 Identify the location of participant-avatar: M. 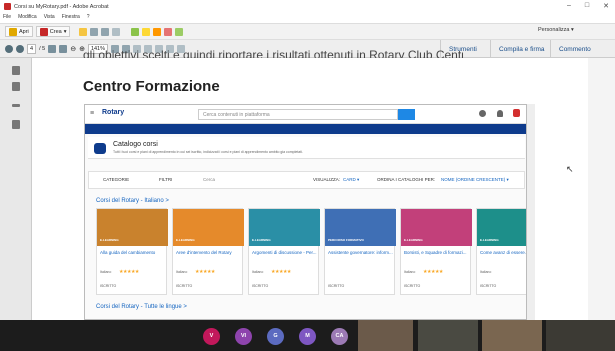
(307, 336).